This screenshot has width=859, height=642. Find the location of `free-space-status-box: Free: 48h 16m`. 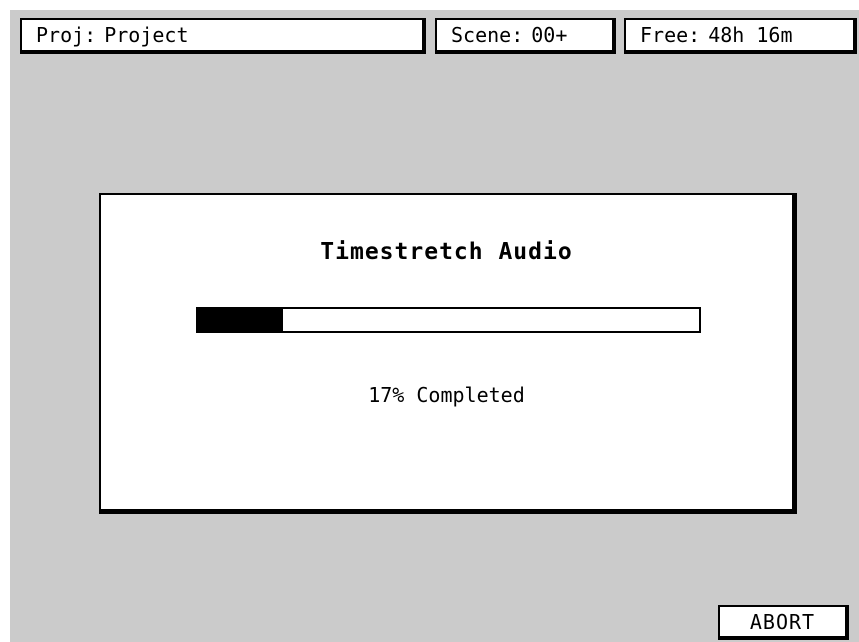

free-space-status-box: Free: 48h 16m is located at coordinates (740, 36).